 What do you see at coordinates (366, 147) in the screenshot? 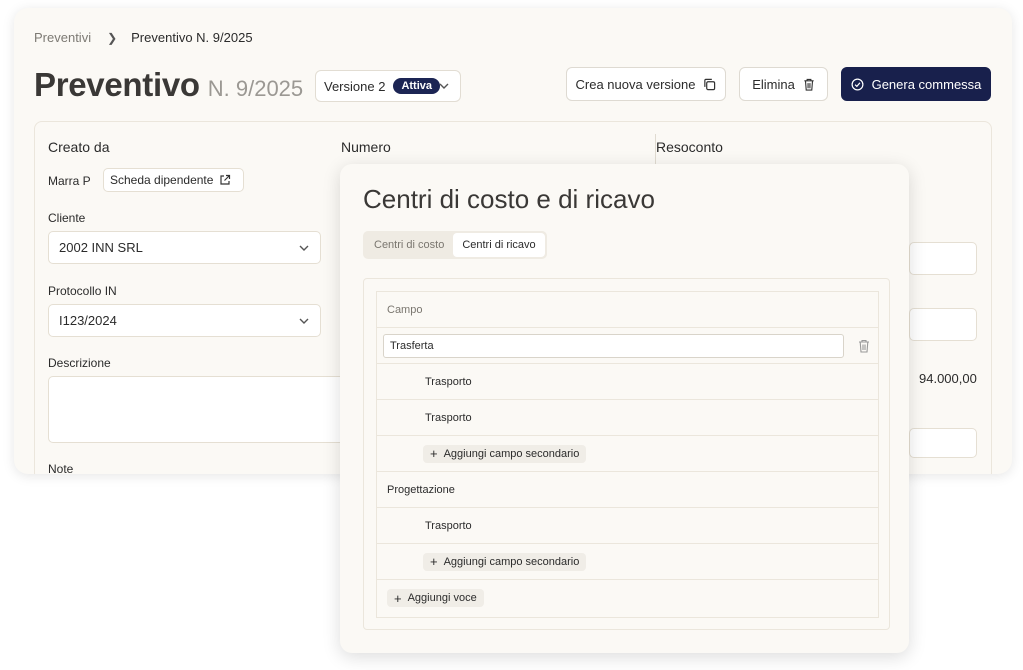
I see `number-label: Numero` at bounding box center [366, 147].